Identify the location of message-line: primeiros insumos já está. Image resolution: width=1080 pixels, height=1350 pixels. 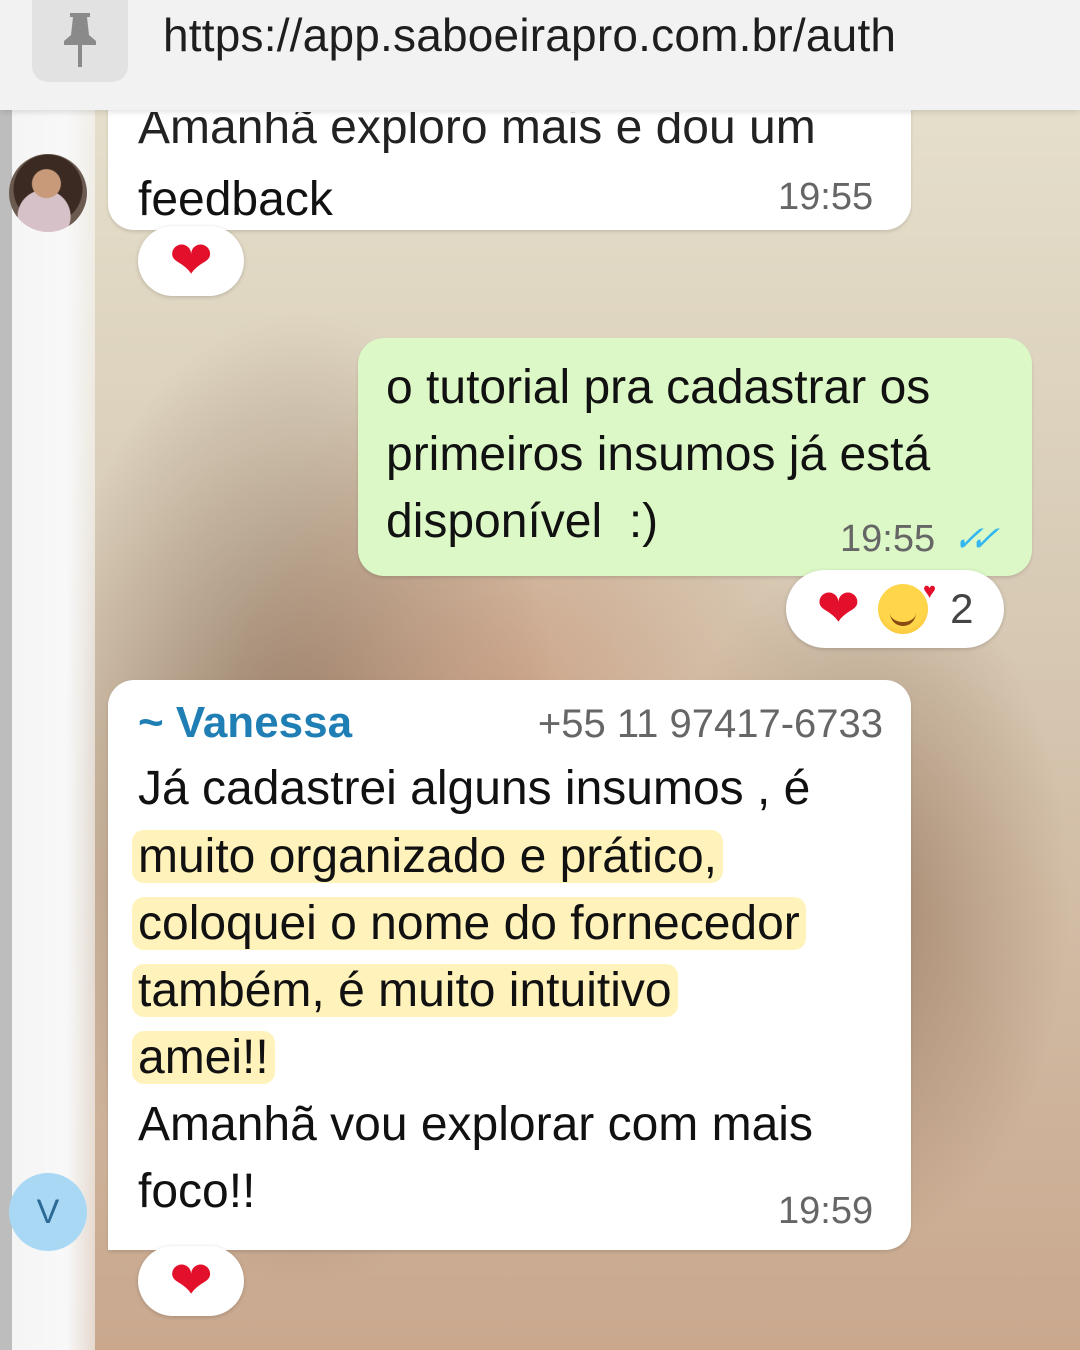
(658, 454).